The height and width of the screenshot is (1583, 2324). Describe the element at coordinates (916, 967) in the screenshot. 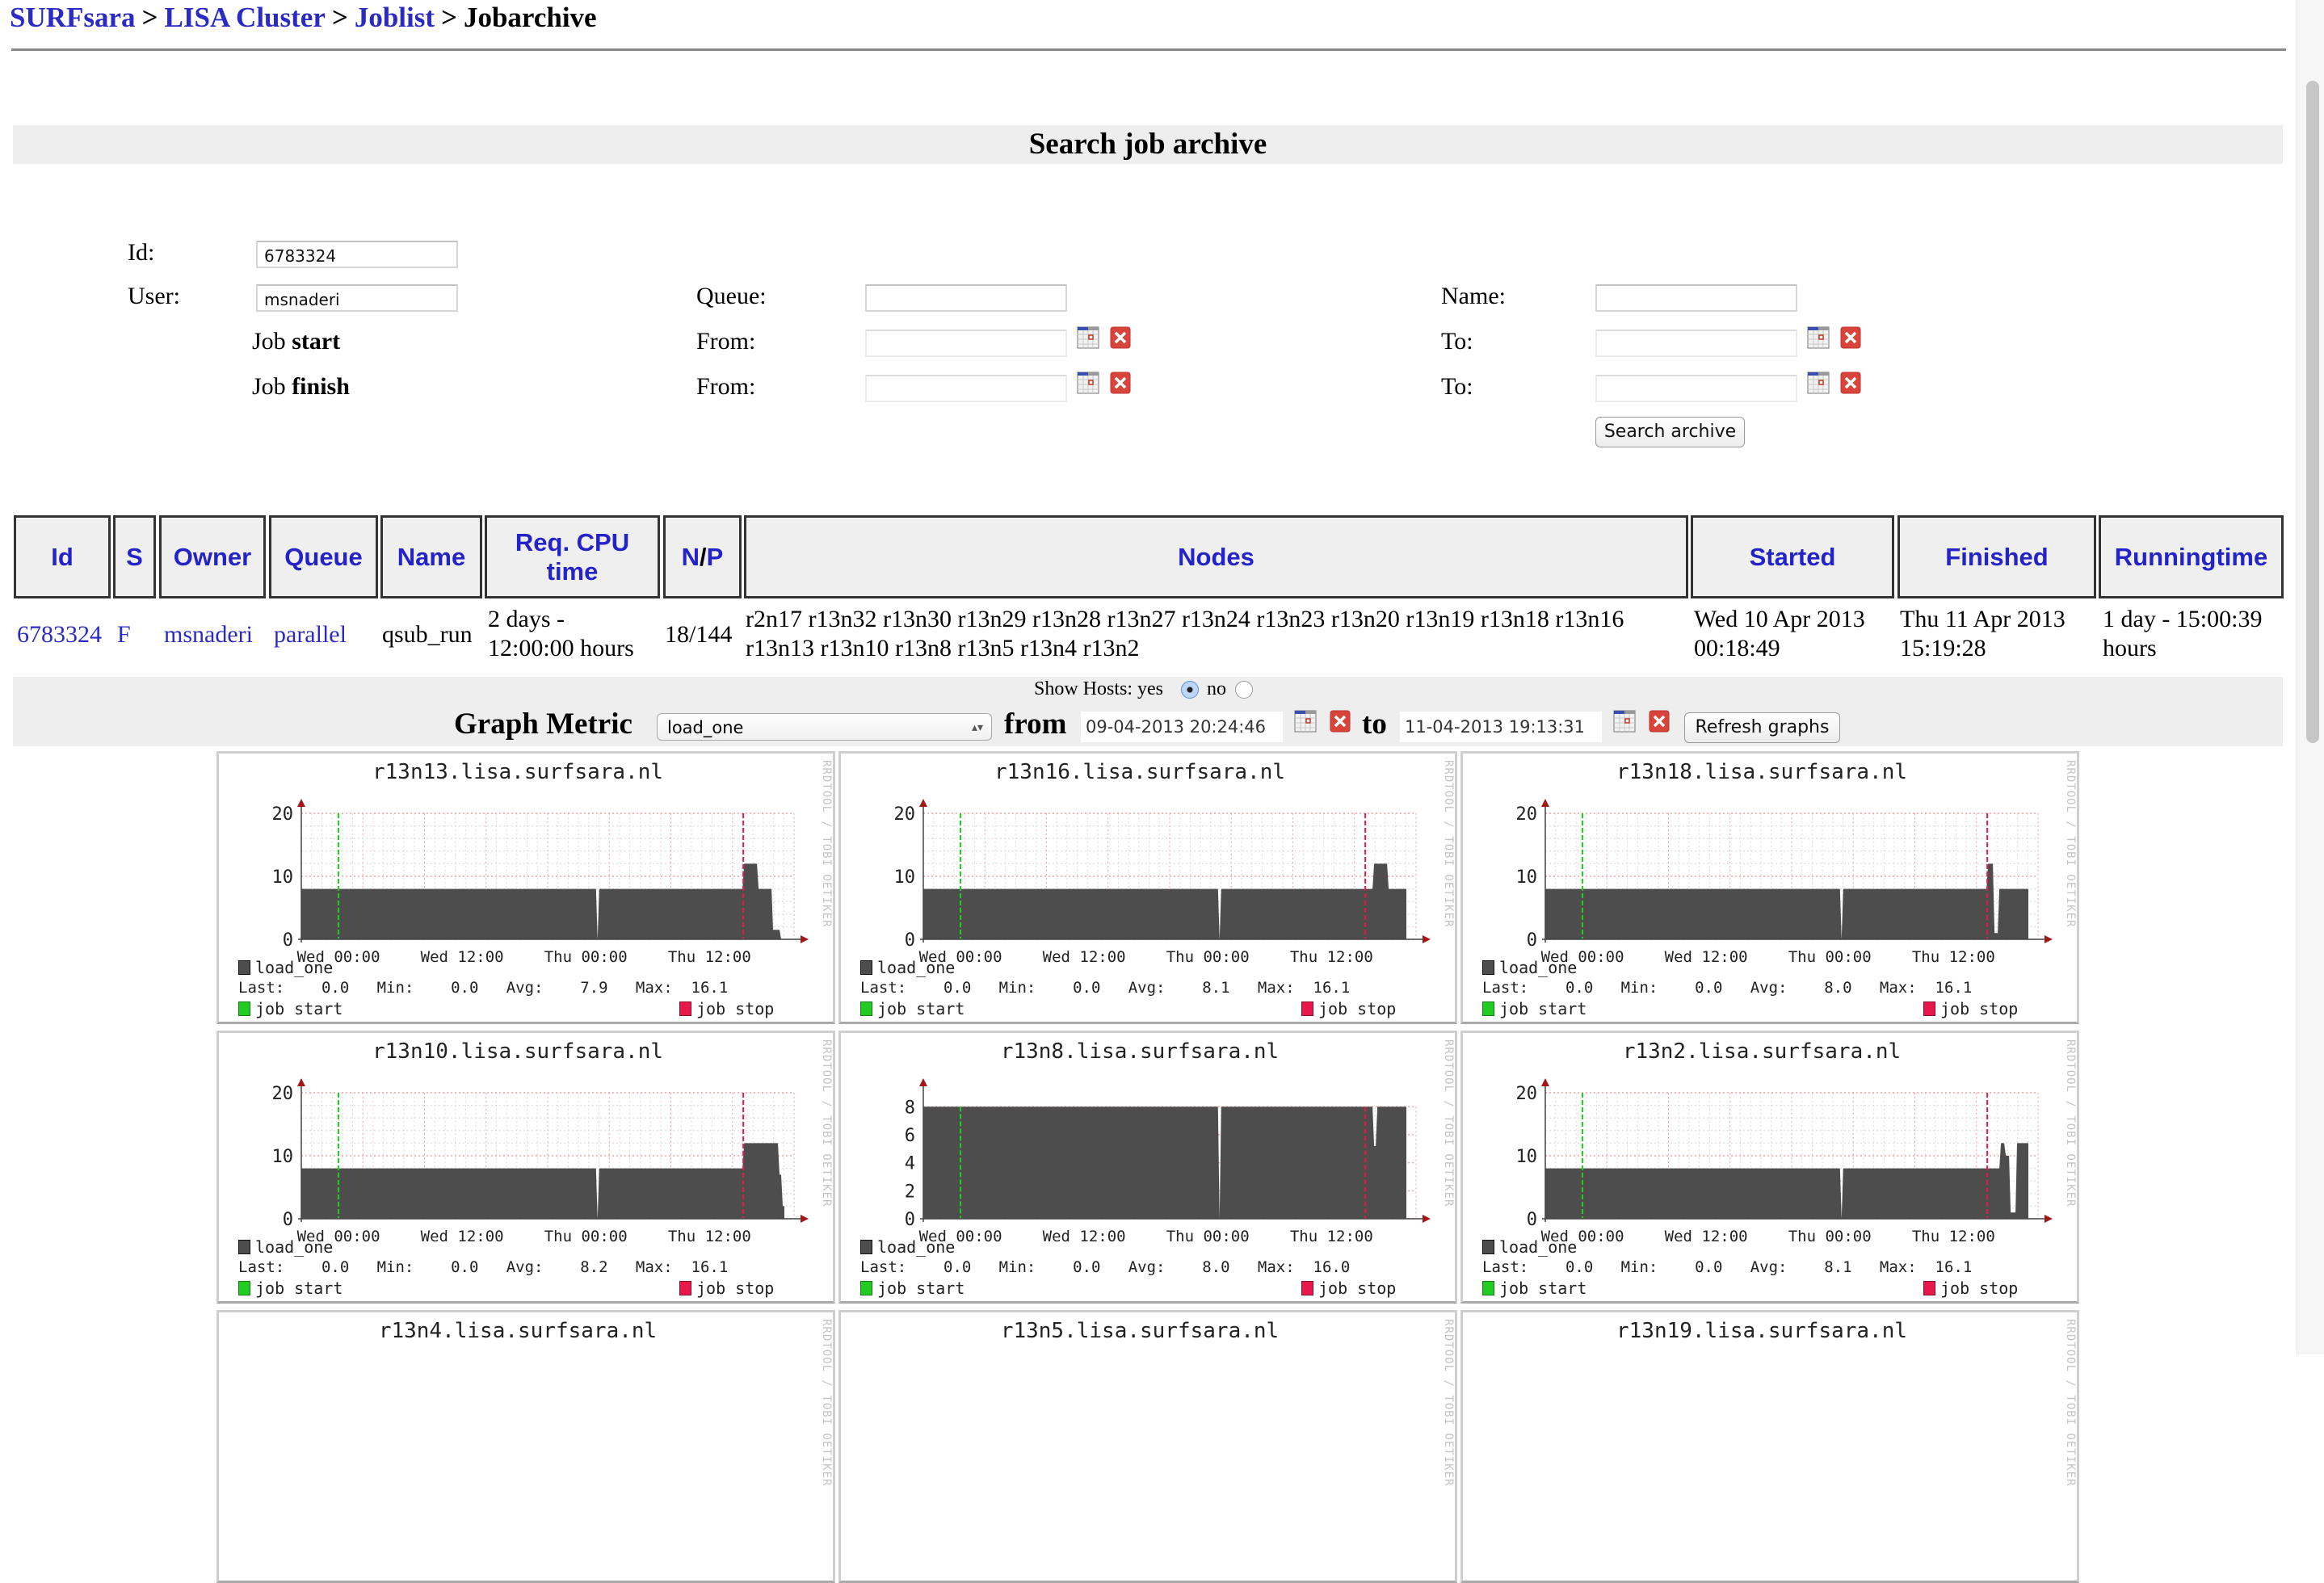

I see `legend-series-label: load_one` at that location.